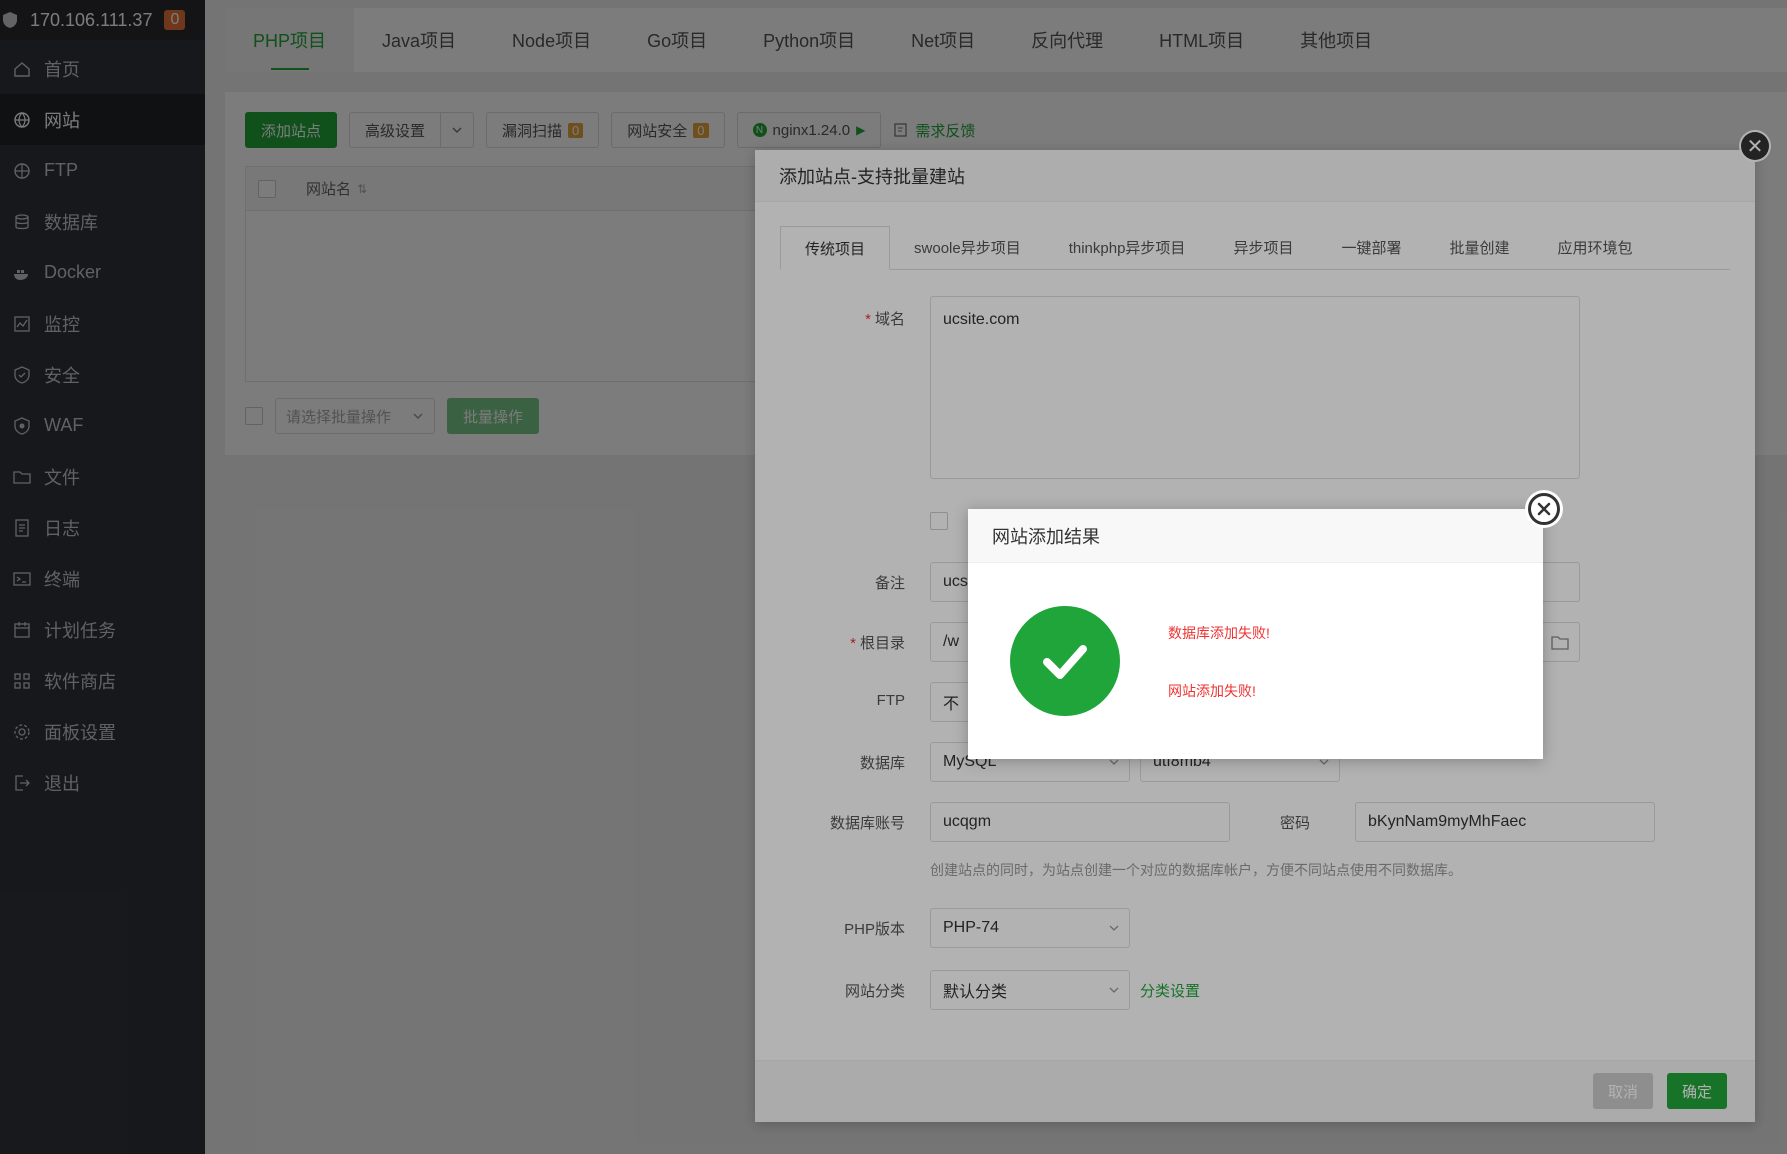 This screenshot has height=1154, width=1787. What do you see at coordinates (1212, 691) in the screenshot?
I see `site-fail-message: 网站添加失败!` at bounding box center [1212, 691].